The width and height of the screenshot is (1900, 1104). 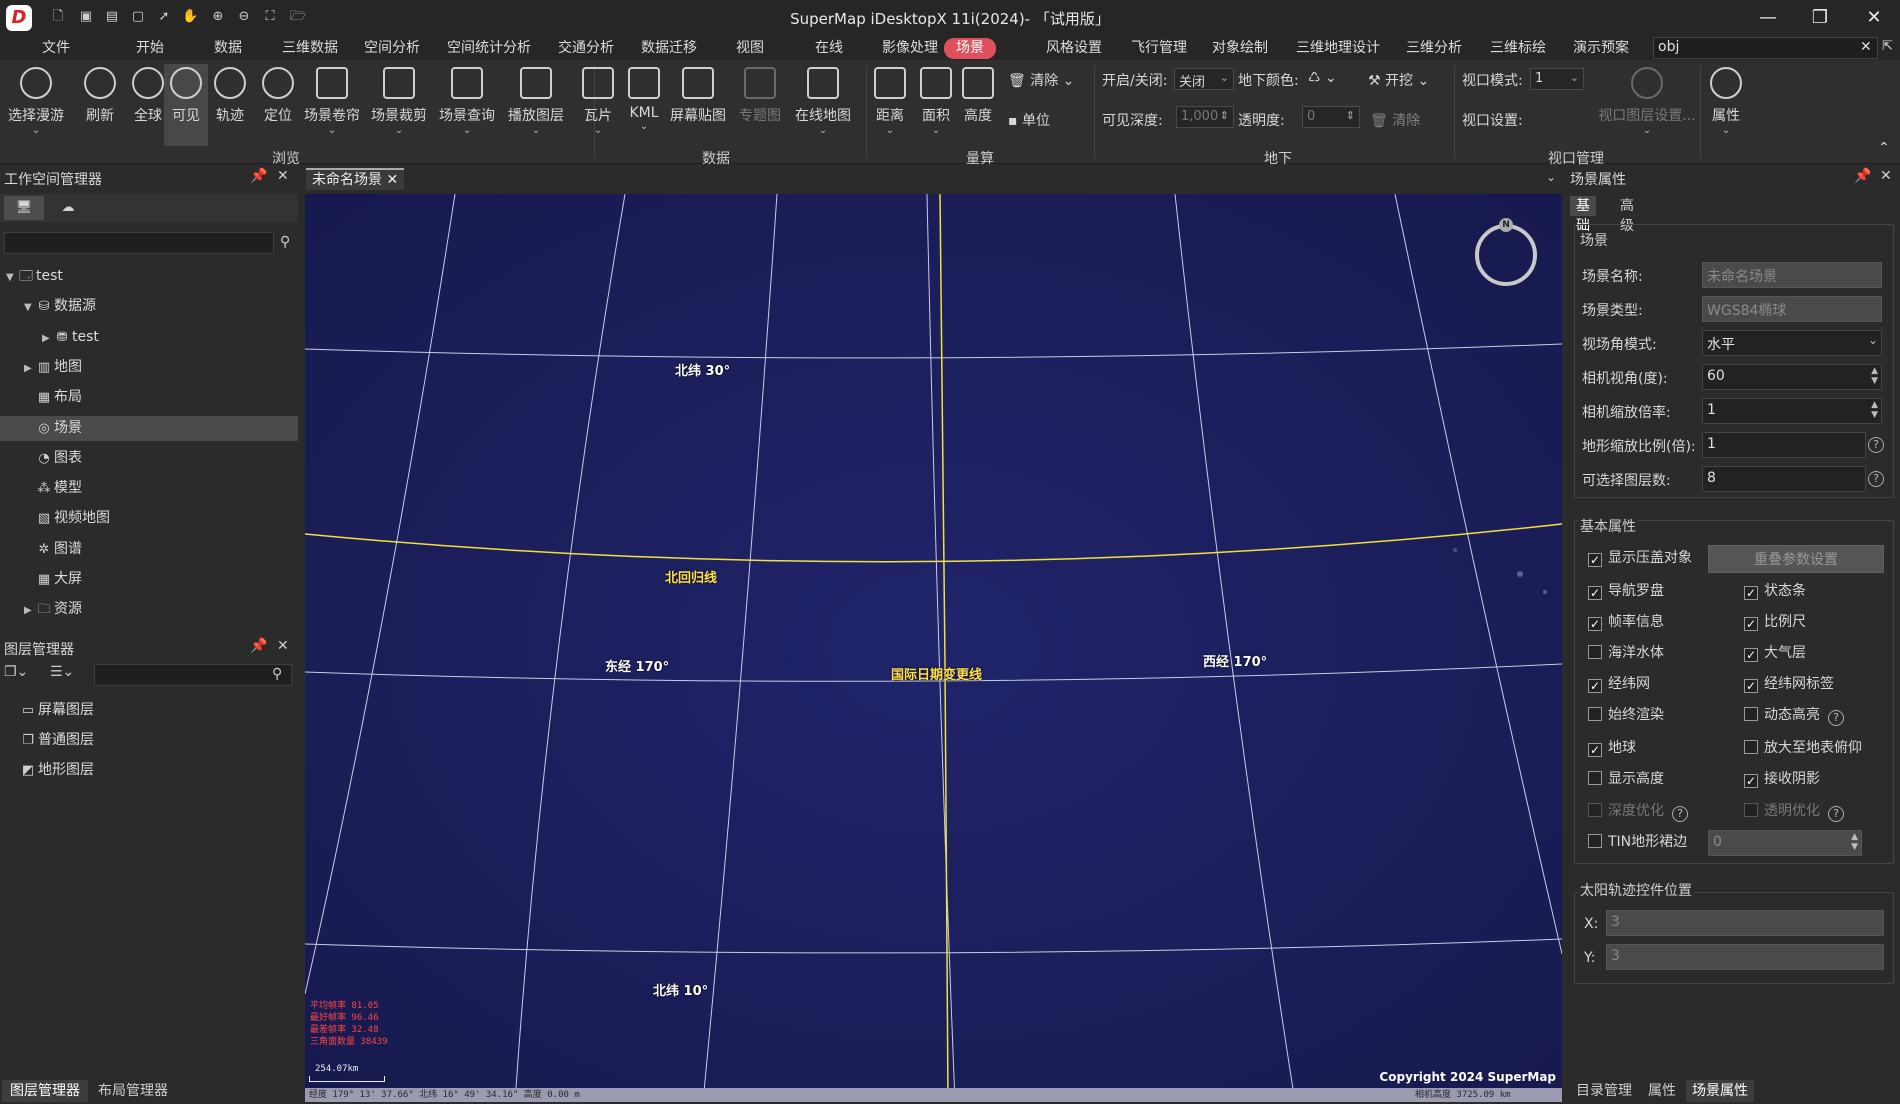 I want to click on tab-list-chevron-icon: ⌄, so click(x=1551, y=177).